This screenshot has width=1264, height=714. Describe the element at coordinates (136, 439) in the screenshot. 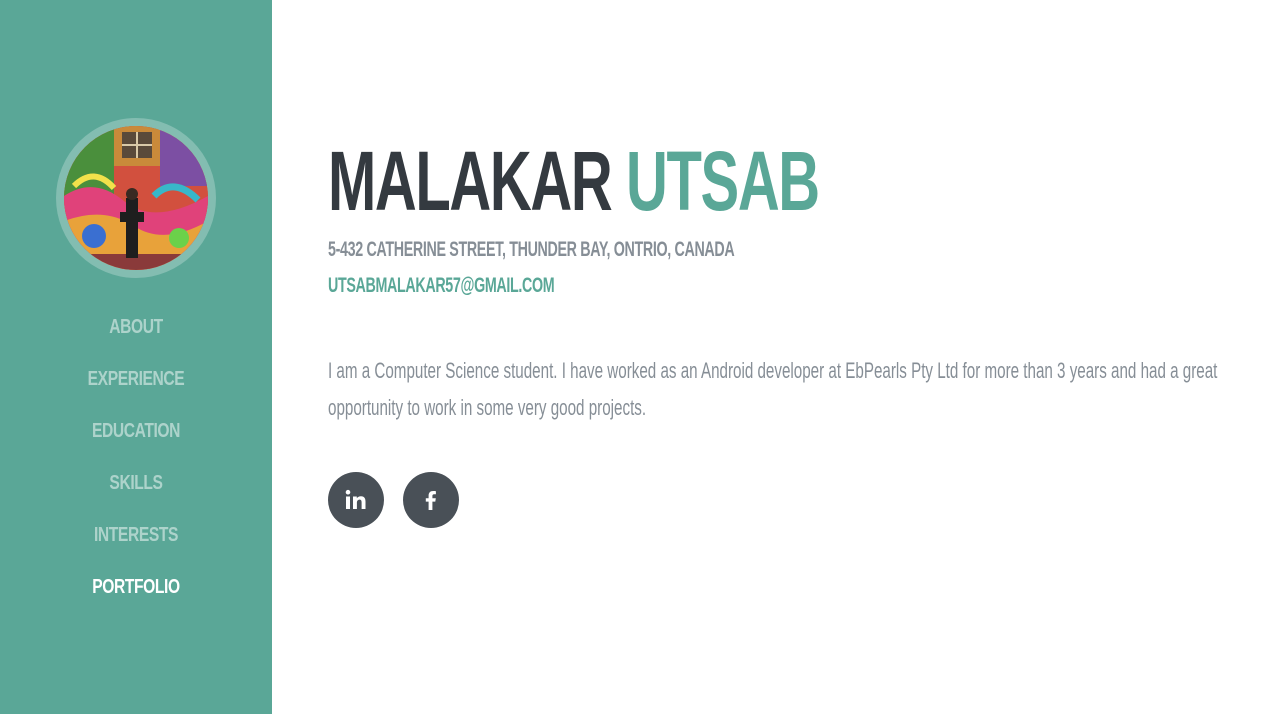

I see `nav-item-education: Education` at that location.